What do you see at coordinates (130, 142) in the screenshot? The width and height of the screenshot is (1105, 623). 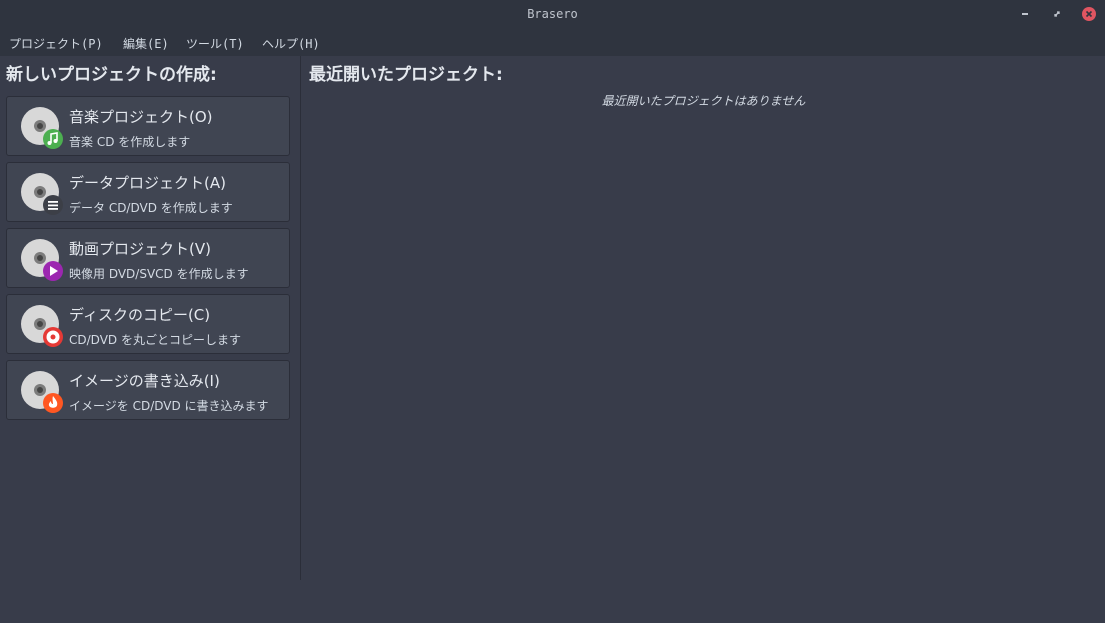 I see `project-description: 音楽 CD を作成します` at bounding box center [130, 142].